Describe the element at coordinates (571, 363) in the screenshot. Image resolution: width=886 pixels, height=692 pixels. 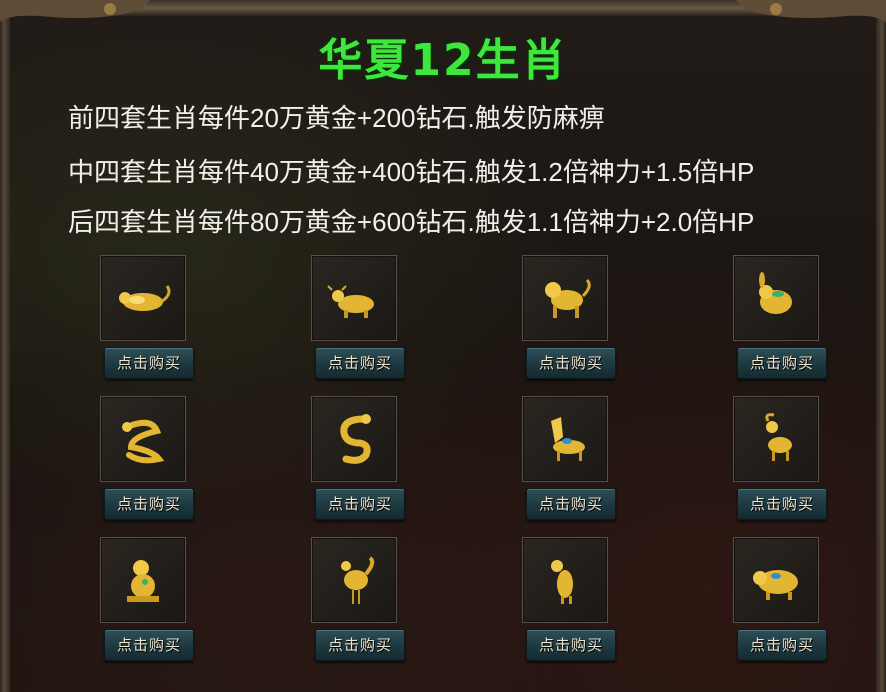
I see `buy-button-tiger: 点击购买` at that location.